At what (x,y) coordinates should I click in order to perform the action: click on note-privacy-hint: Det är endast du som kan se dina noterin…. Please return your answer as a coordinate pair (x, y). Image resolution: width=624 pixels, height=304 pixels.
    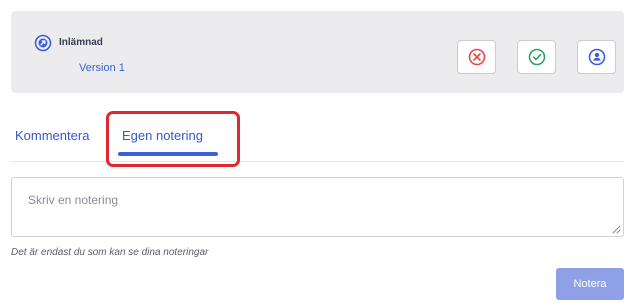
    Looking at the image, I should click on (110, 252).